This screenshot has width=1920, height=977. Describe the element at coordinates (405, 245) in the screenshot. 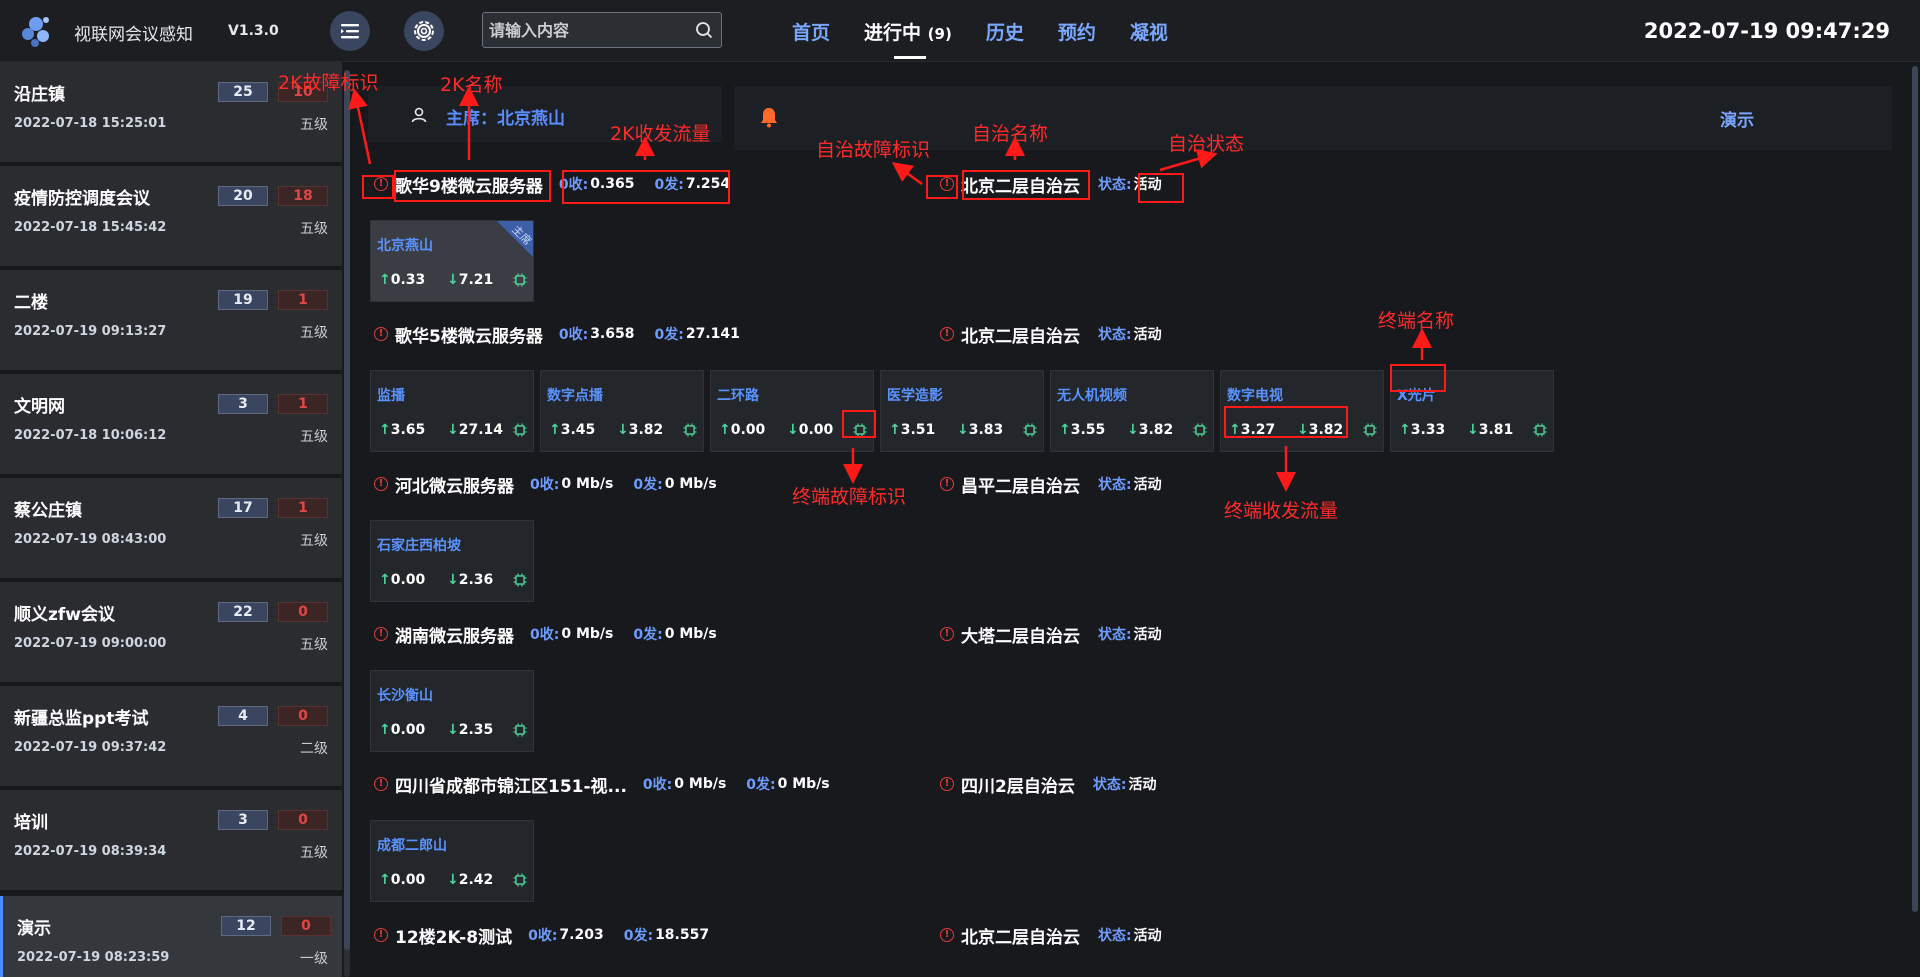

I see `terminal-name: 北京燕山` at that location.